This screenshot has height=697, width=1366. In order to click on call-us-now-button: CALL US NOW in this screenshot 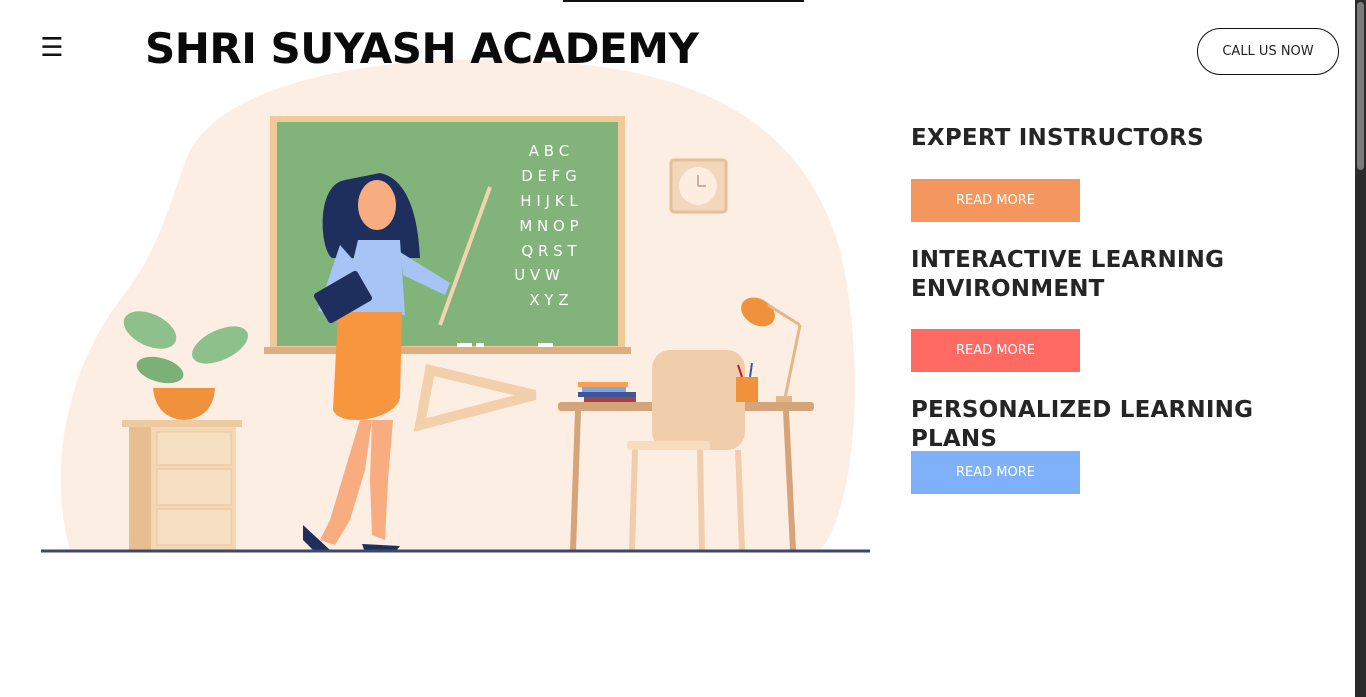, I will do `click(1268, 51)`.